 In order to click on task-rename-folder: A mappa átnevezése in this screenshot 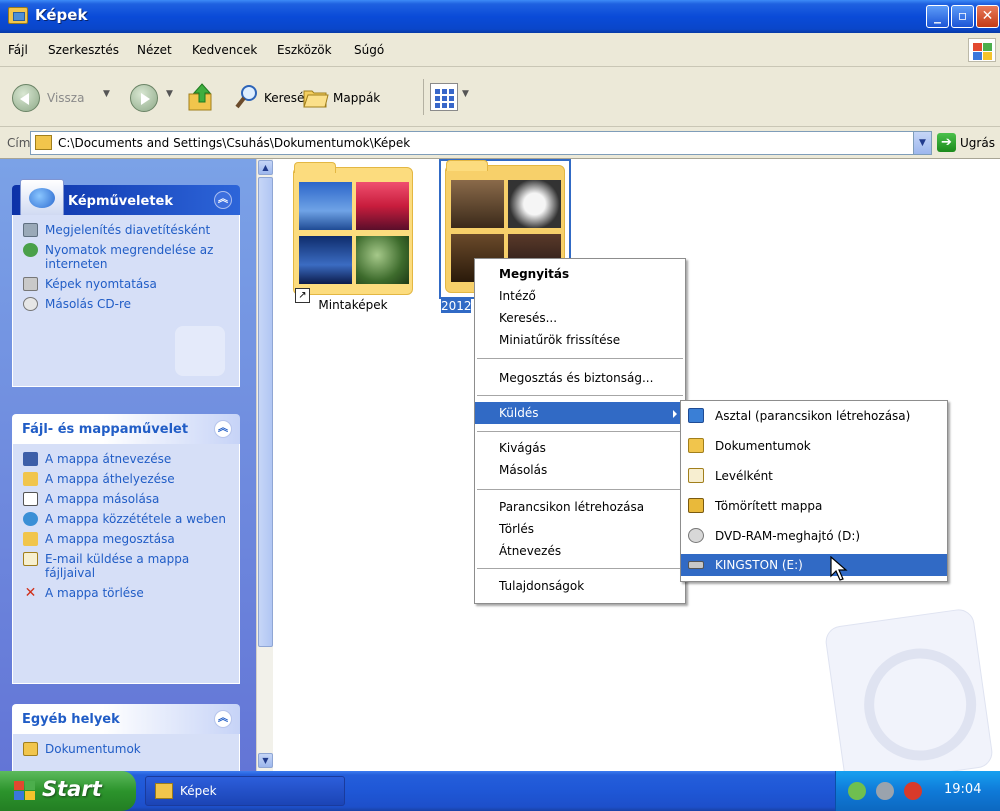, I will do `click(127, 459)`.